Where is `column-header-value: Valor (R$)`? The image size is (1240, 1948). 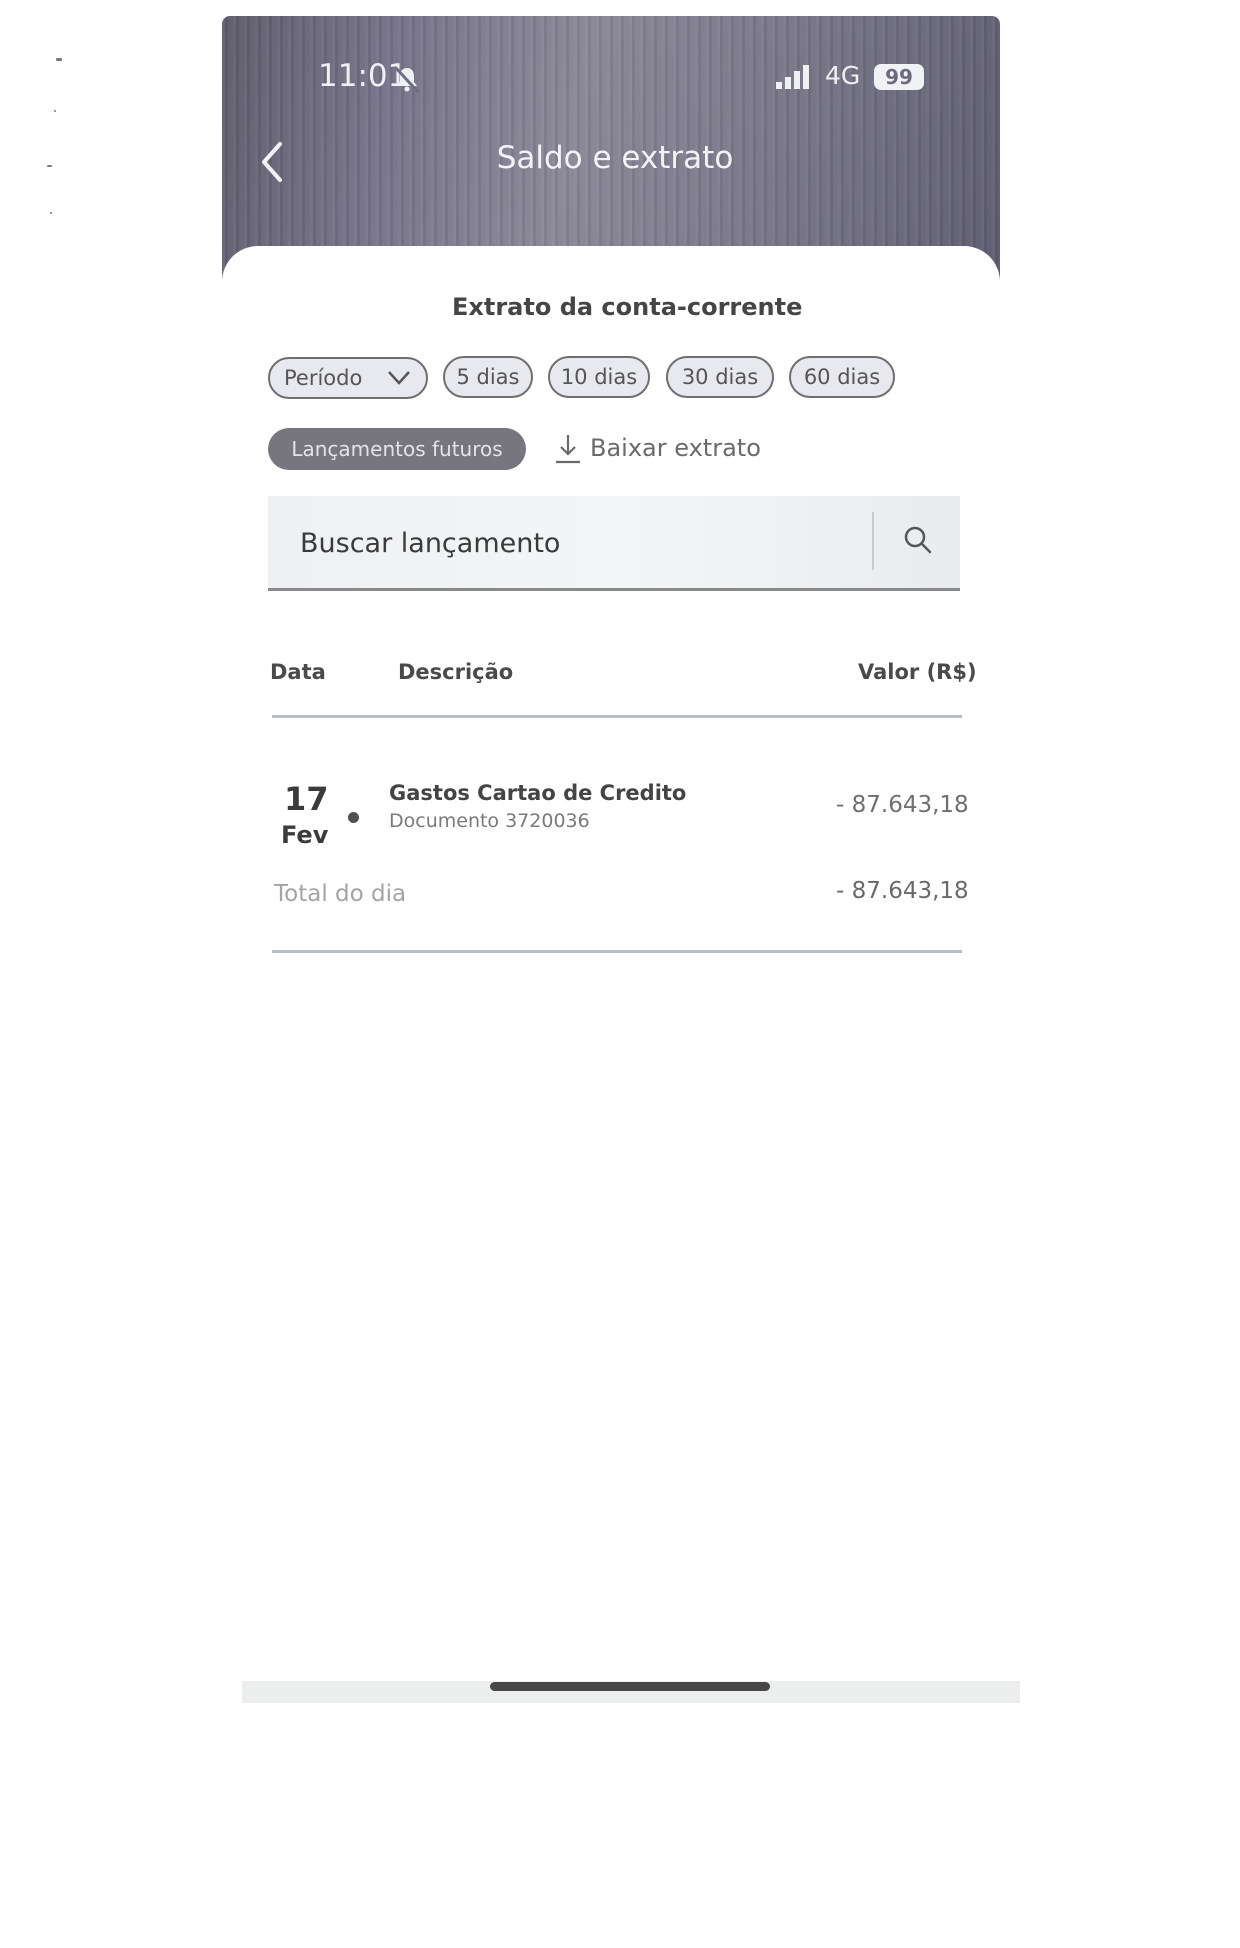
column-header-value: Valor (R$) is located at coordinates (917, 672).